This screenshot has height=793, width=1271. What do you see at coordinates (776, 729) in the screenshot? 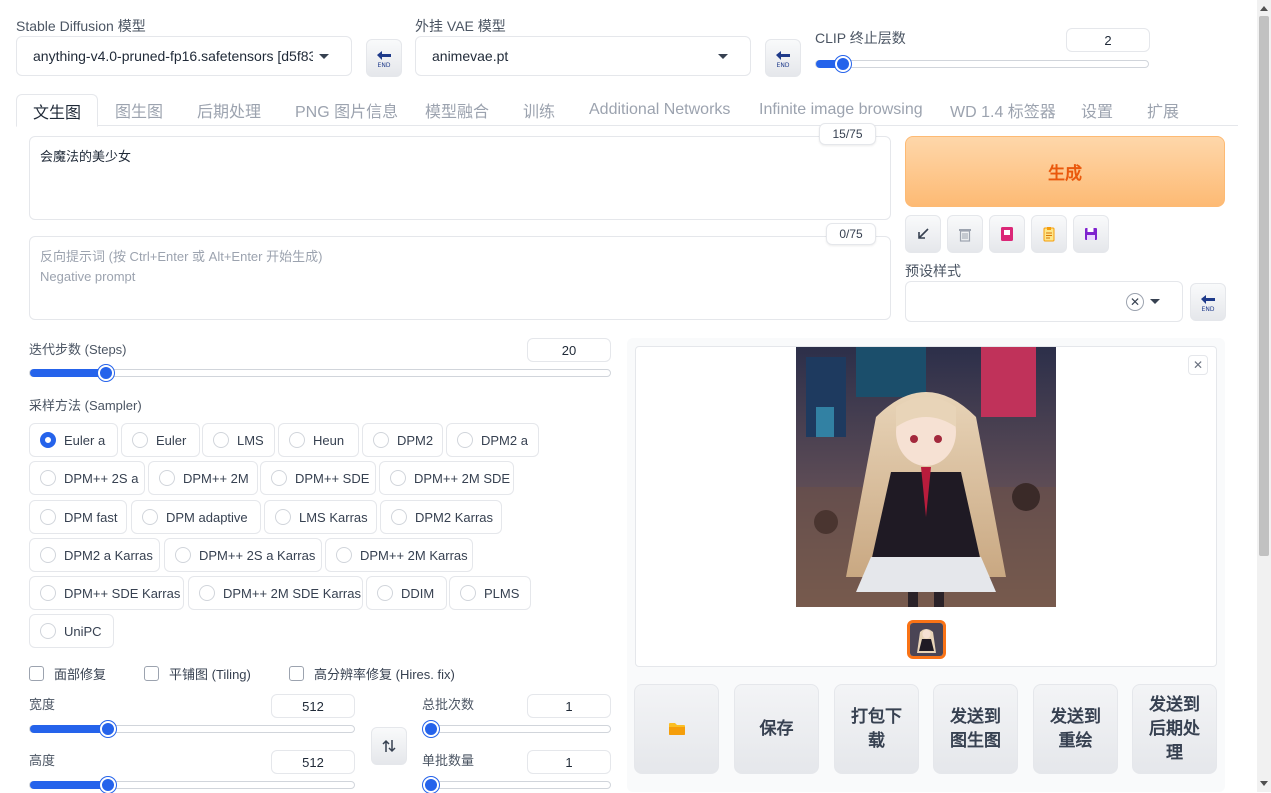
I see `save-button: 保存` at bounding box center [776, 729].